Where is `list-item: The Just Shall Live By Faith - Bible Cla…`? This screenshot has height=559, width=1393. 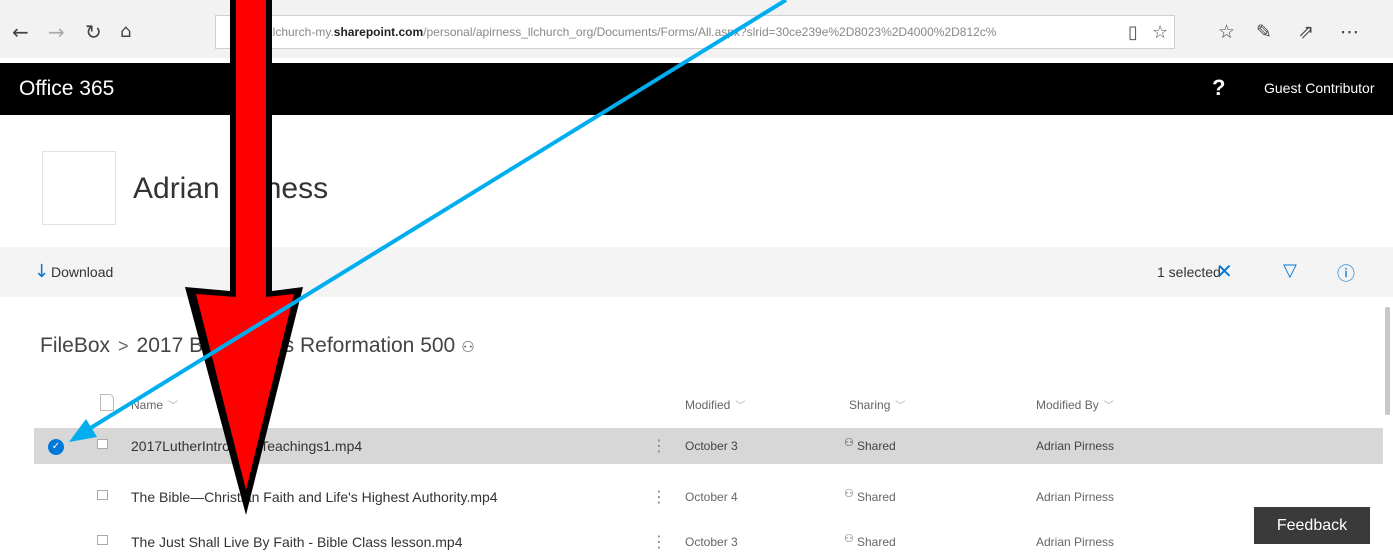
list-item: The Just Shall Live By Faith - Bible Cla… is located at coordinates (708, 541).